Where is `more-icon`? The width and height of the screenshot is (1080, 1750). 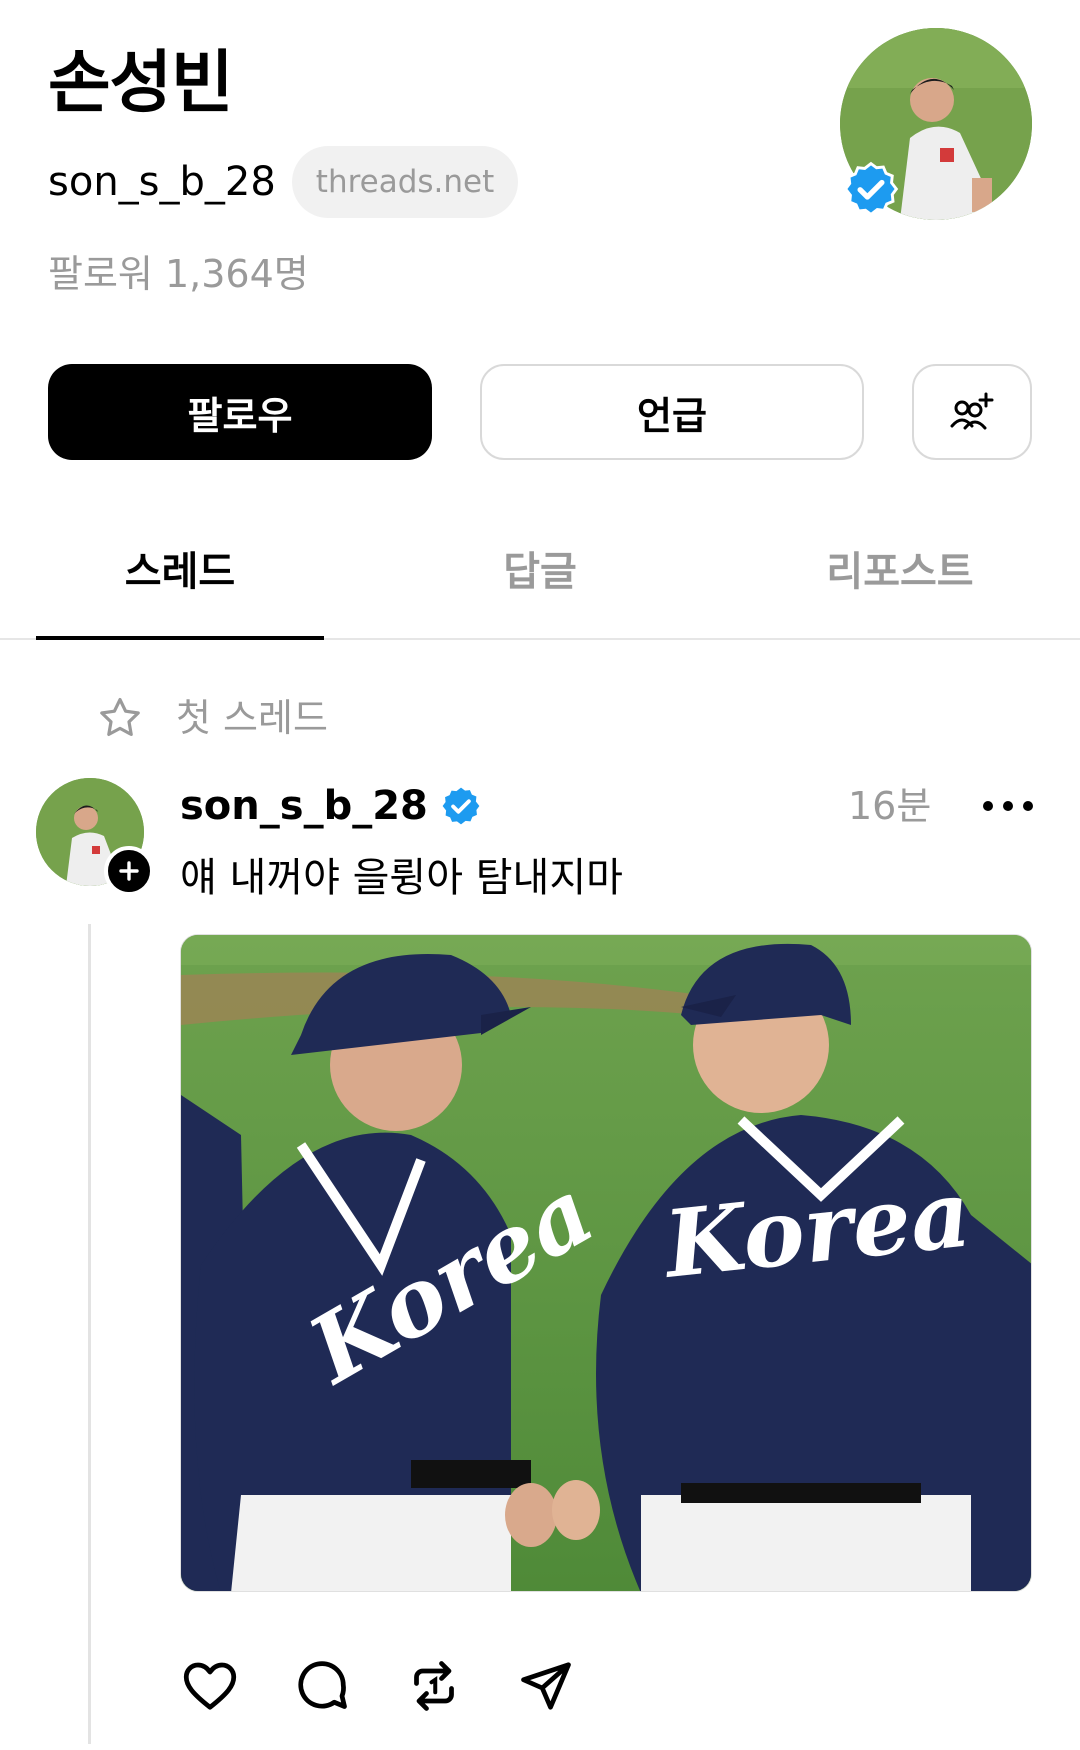 more-icon is located at coordinates (1008, 806).